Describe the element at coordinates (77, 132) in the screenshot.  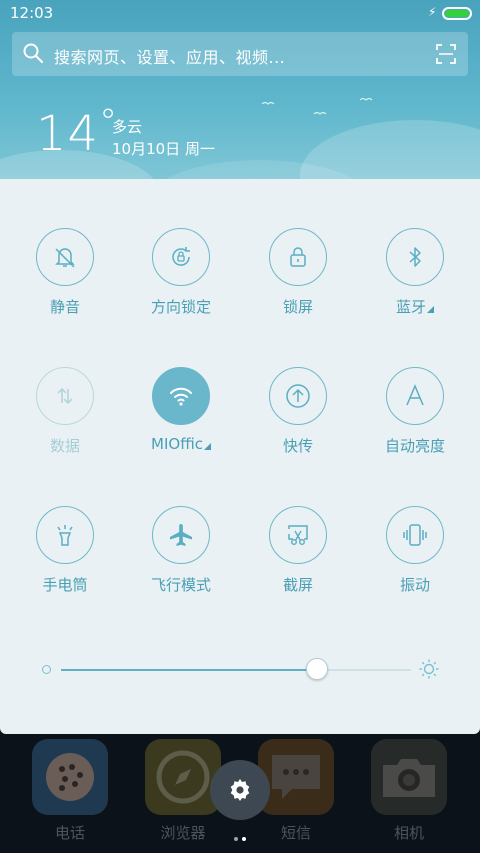
I see `temperature: 14°` at that location.